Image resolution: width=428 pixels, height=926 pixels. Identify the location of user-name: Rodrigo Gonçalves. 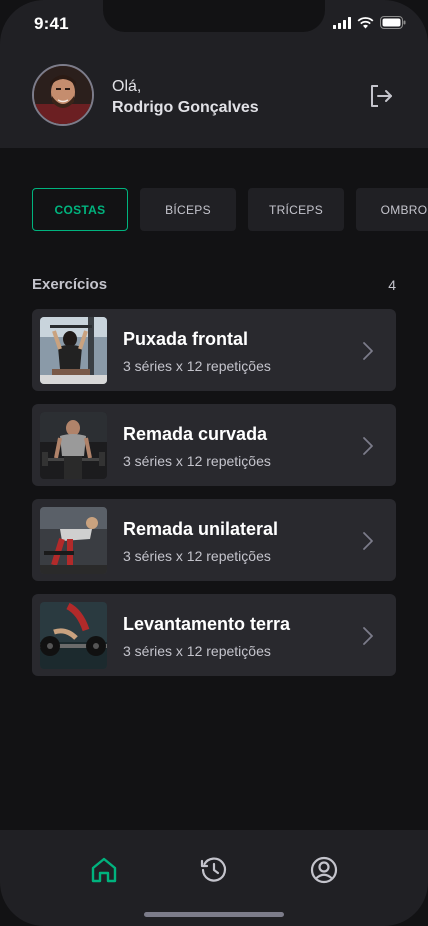
(185, 107).